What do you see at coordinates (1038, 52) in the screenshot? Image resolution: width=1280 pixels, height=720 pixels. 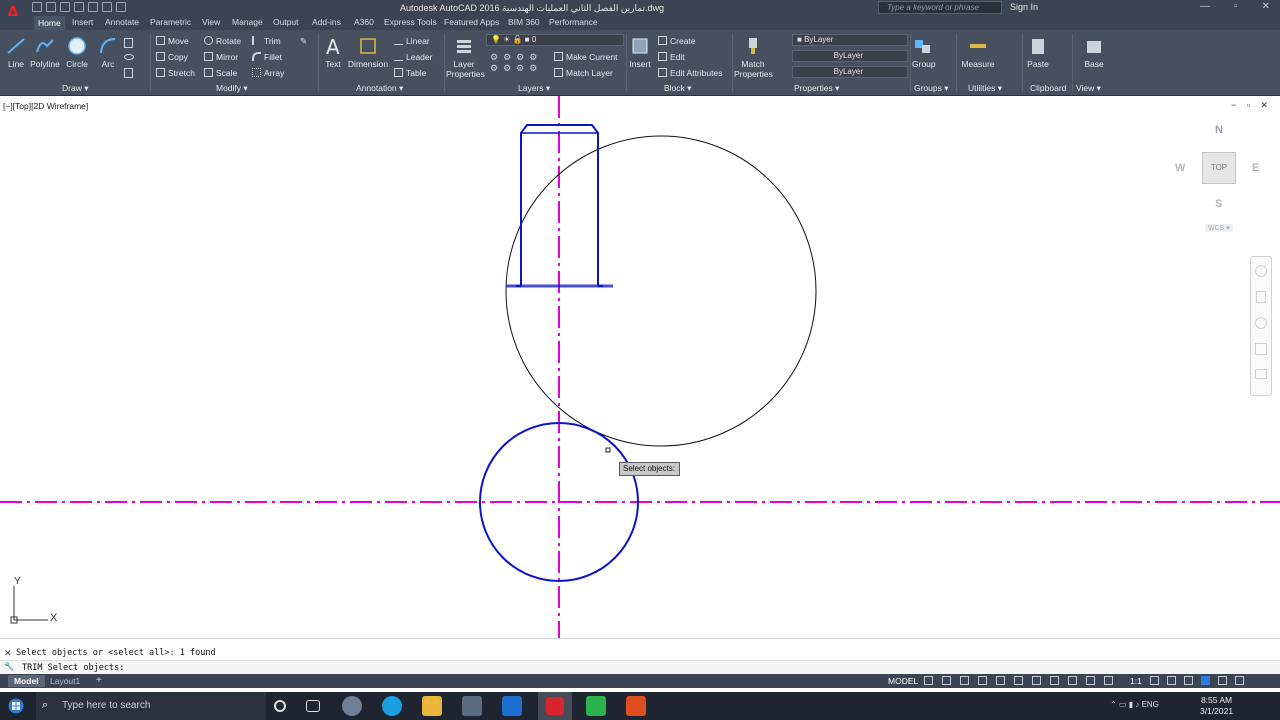 I see `paste-button: Paste` at bounding box center [1038, 52].